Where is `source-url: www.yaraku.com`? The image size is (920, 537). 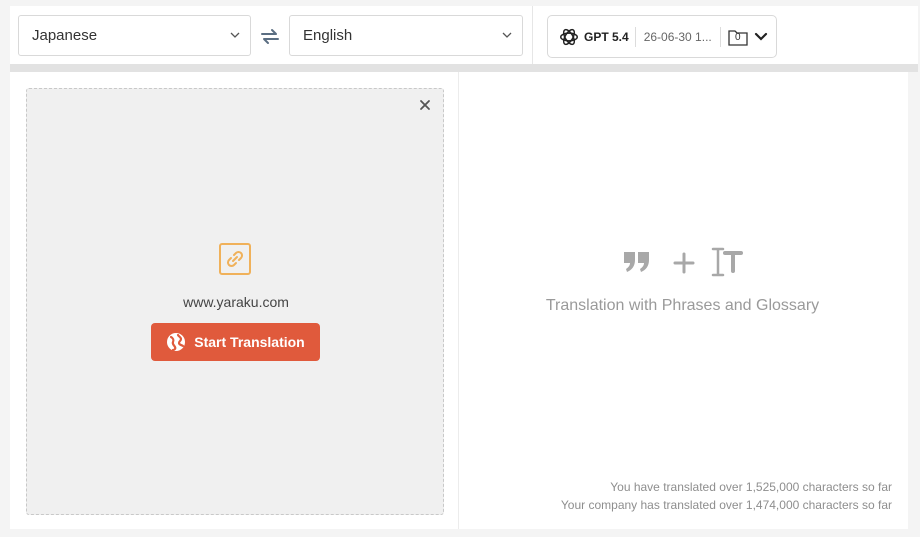
source-url: www.yaraku.com is located at coordinates (236, 302).